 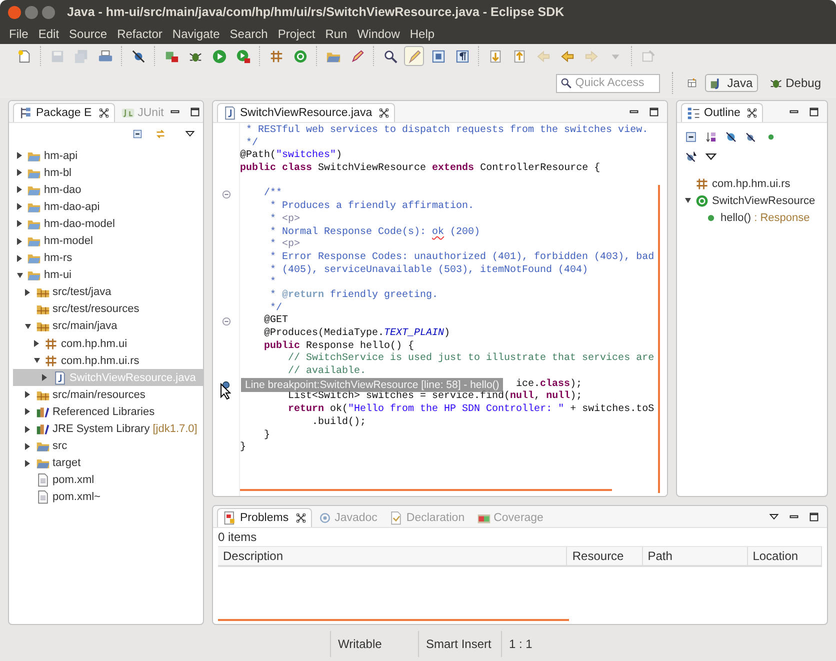 I want to click on tree-item: hm-dao-model, so click(x=108, y=223).